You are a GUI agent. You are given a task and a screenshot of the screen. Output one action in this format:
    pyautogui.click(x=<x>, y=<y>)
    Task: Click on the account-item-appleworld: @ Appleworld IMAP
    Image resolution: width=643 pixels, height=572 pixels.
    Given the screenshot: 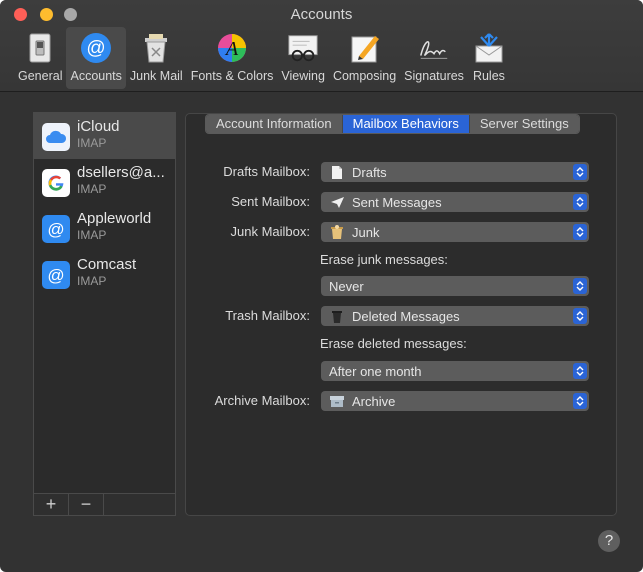 What is the action you would take?
    pyautogui.click(x=104, y=228)
    